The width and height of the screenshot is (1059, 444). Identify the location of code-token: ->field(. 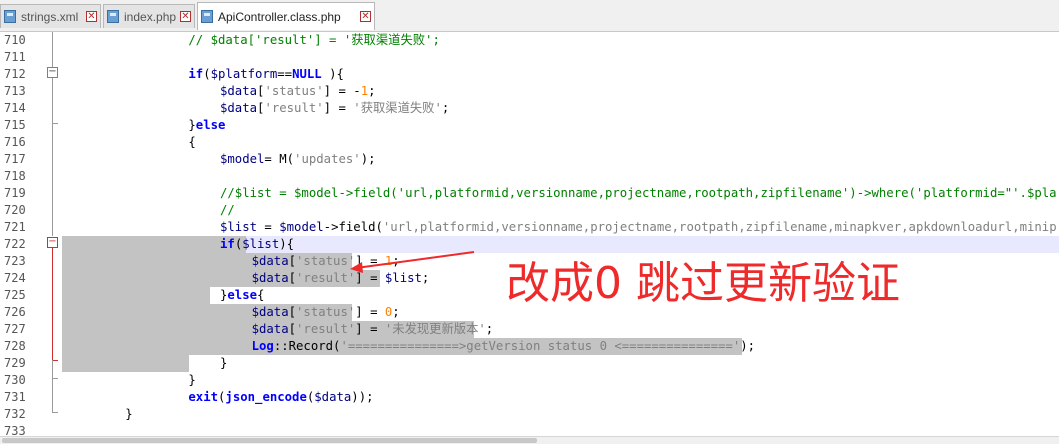
(353, 227).